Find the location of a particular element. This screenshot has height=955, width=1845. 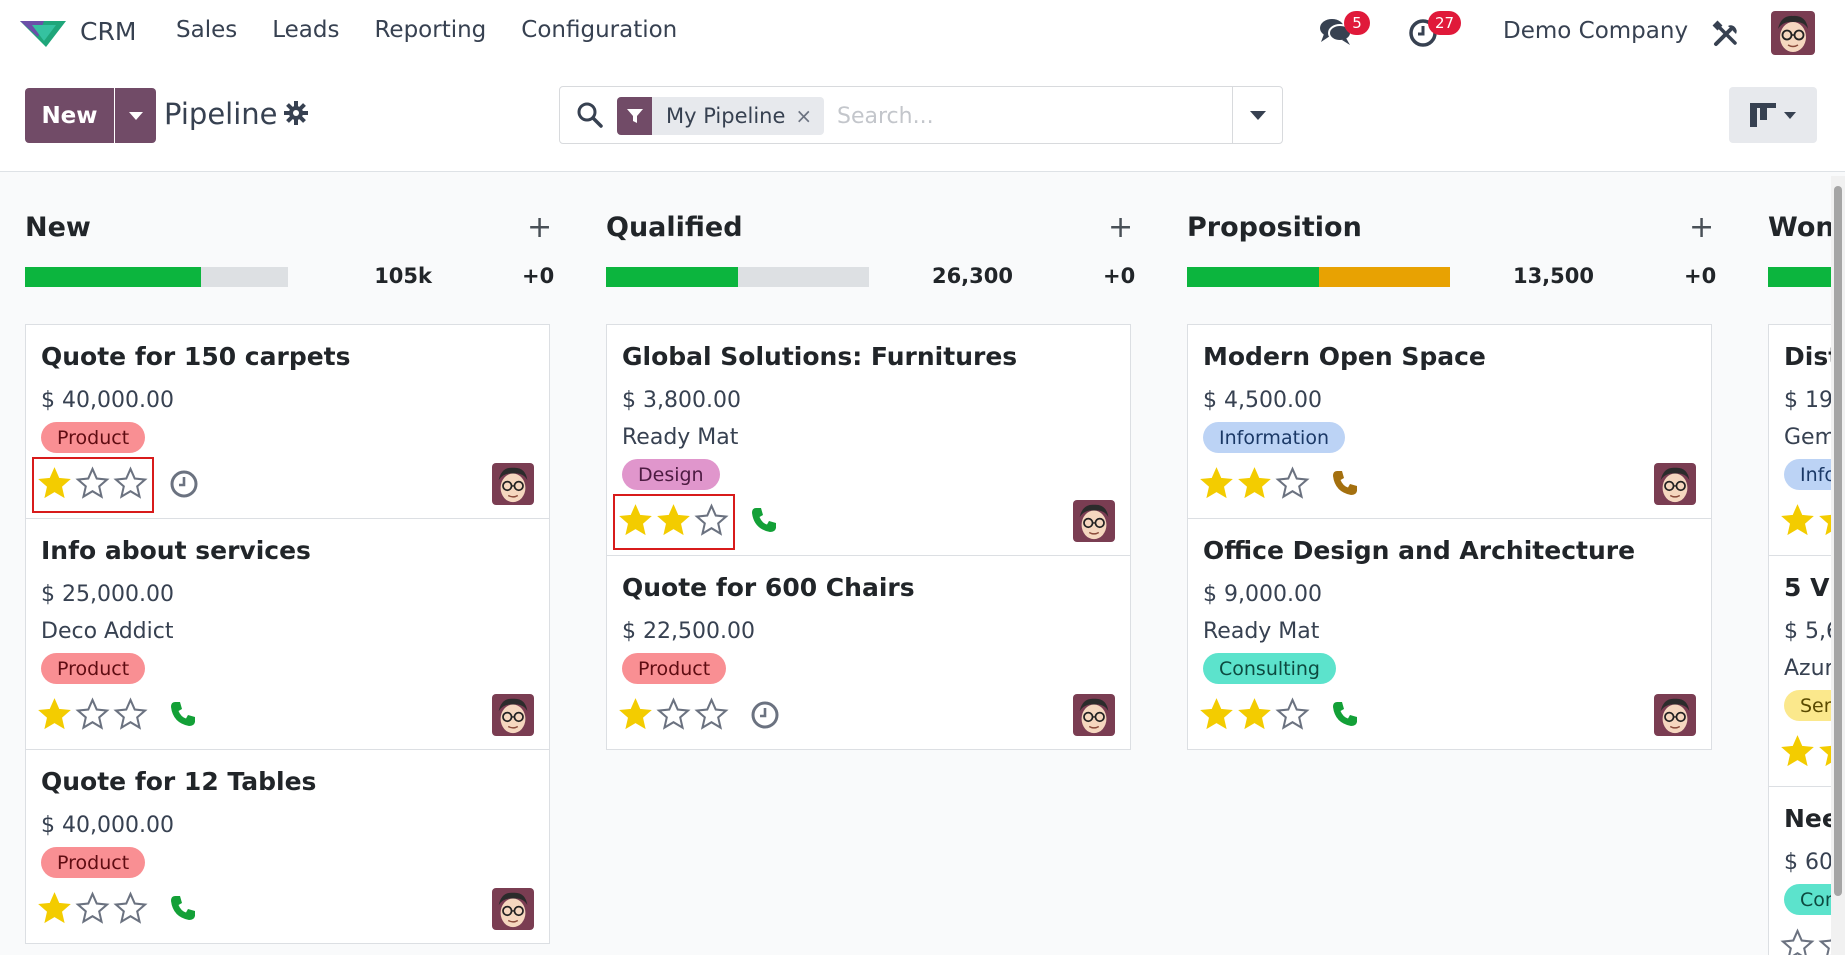

search-options-toggle is located at coordinates (1257, 115).